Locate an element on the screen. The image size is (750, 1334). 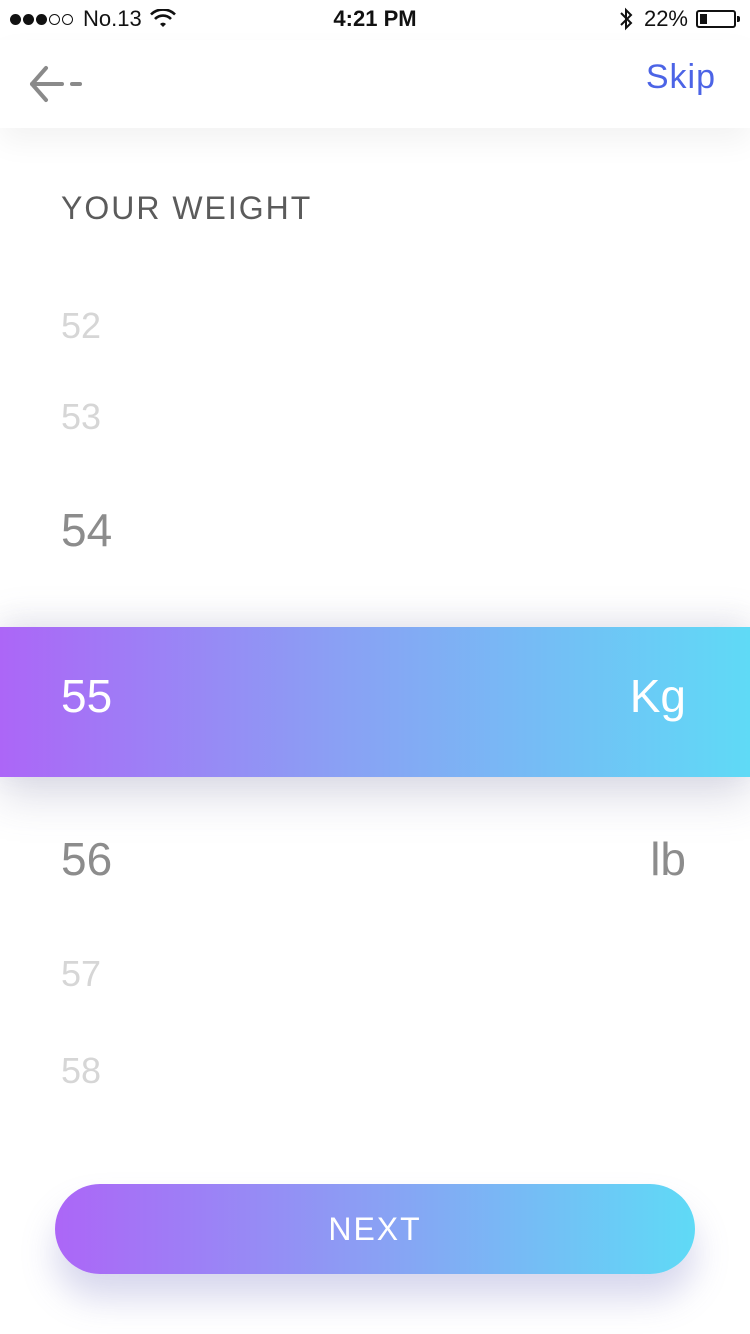
page-title: YOUR WEIGHT is located at coordinates (187, 208).